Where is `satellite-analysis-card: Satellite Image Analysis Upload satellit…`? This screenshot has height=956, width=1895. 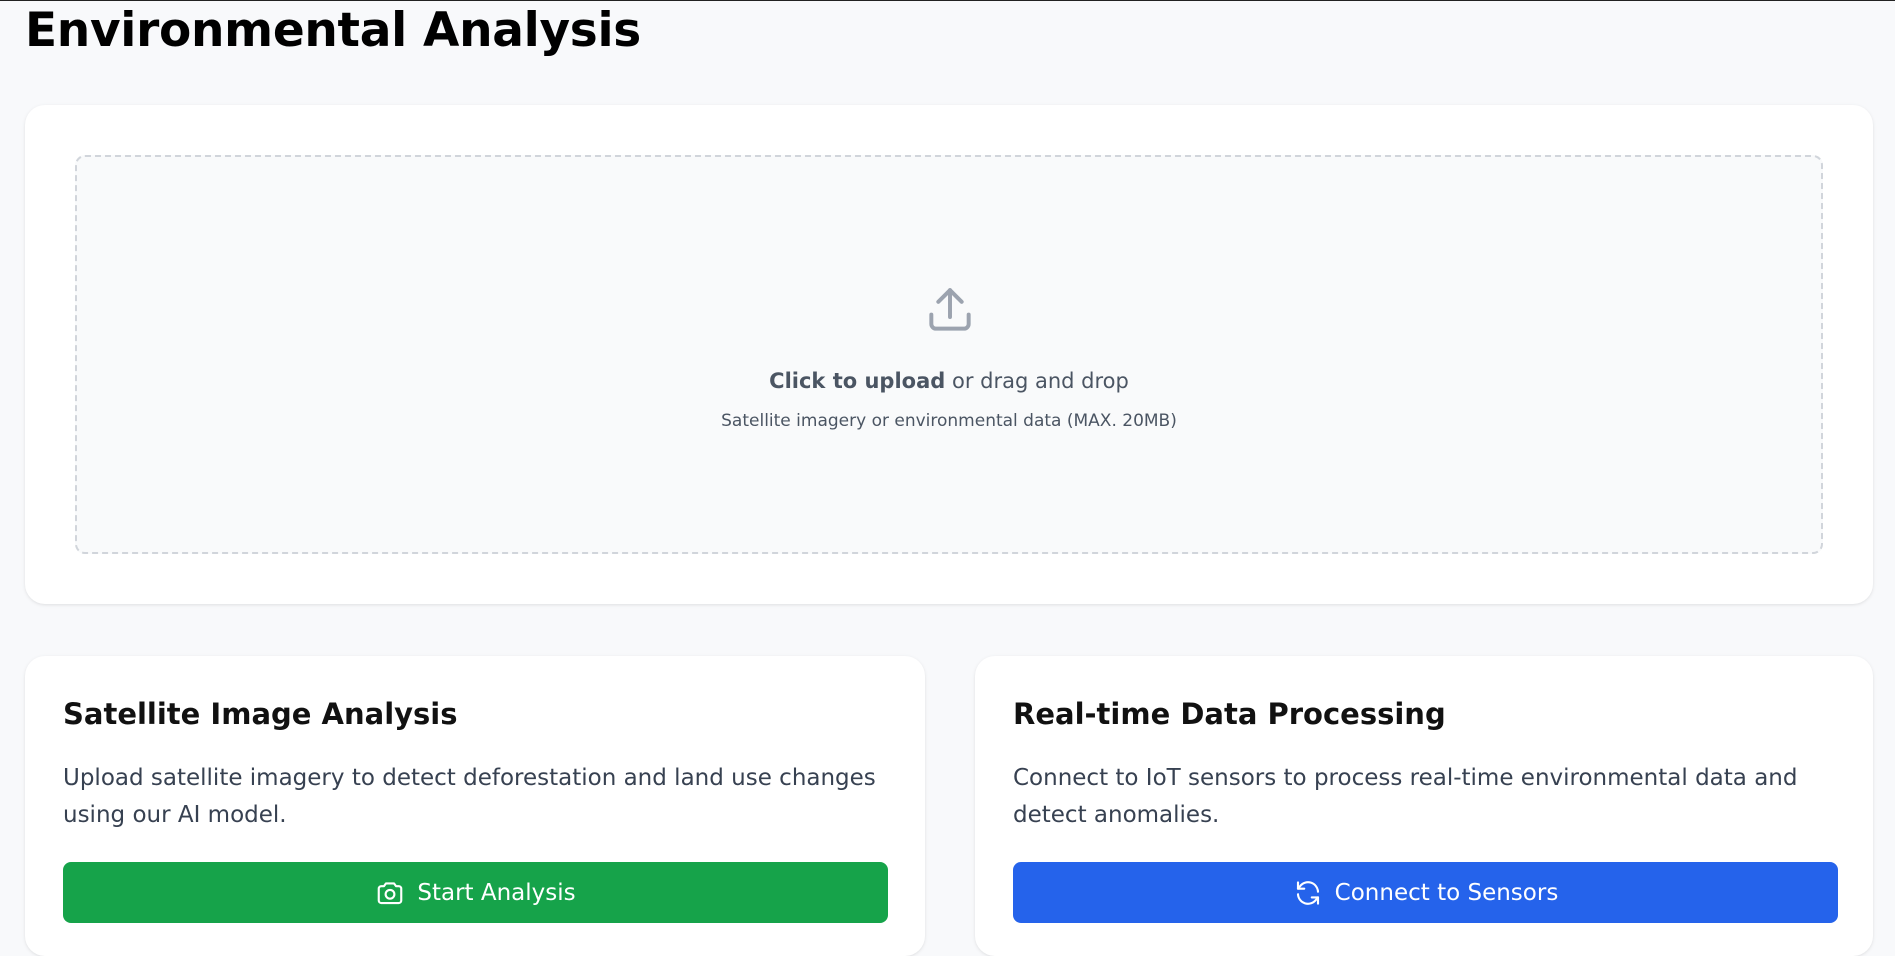 satellite-analysis-card: Satellite Image Analysis Upload satellit… is located at coordinates (475, 806).